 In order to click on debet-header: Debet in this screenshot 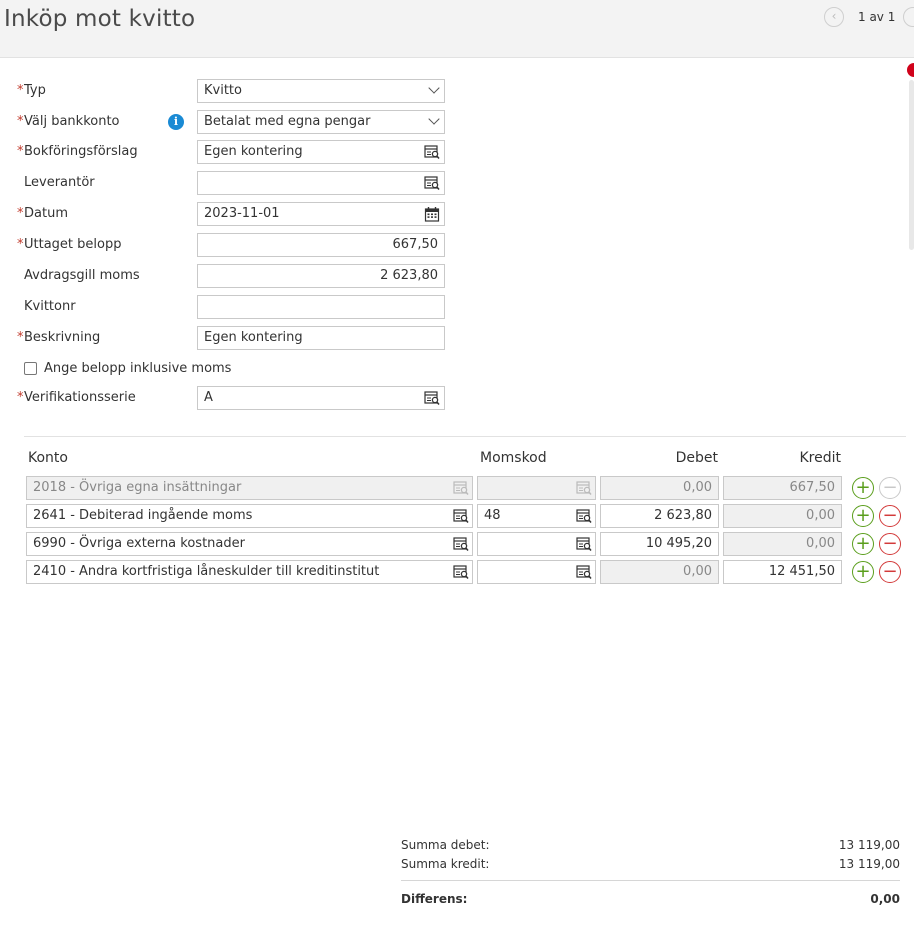, I will do `click(696, 458)`.